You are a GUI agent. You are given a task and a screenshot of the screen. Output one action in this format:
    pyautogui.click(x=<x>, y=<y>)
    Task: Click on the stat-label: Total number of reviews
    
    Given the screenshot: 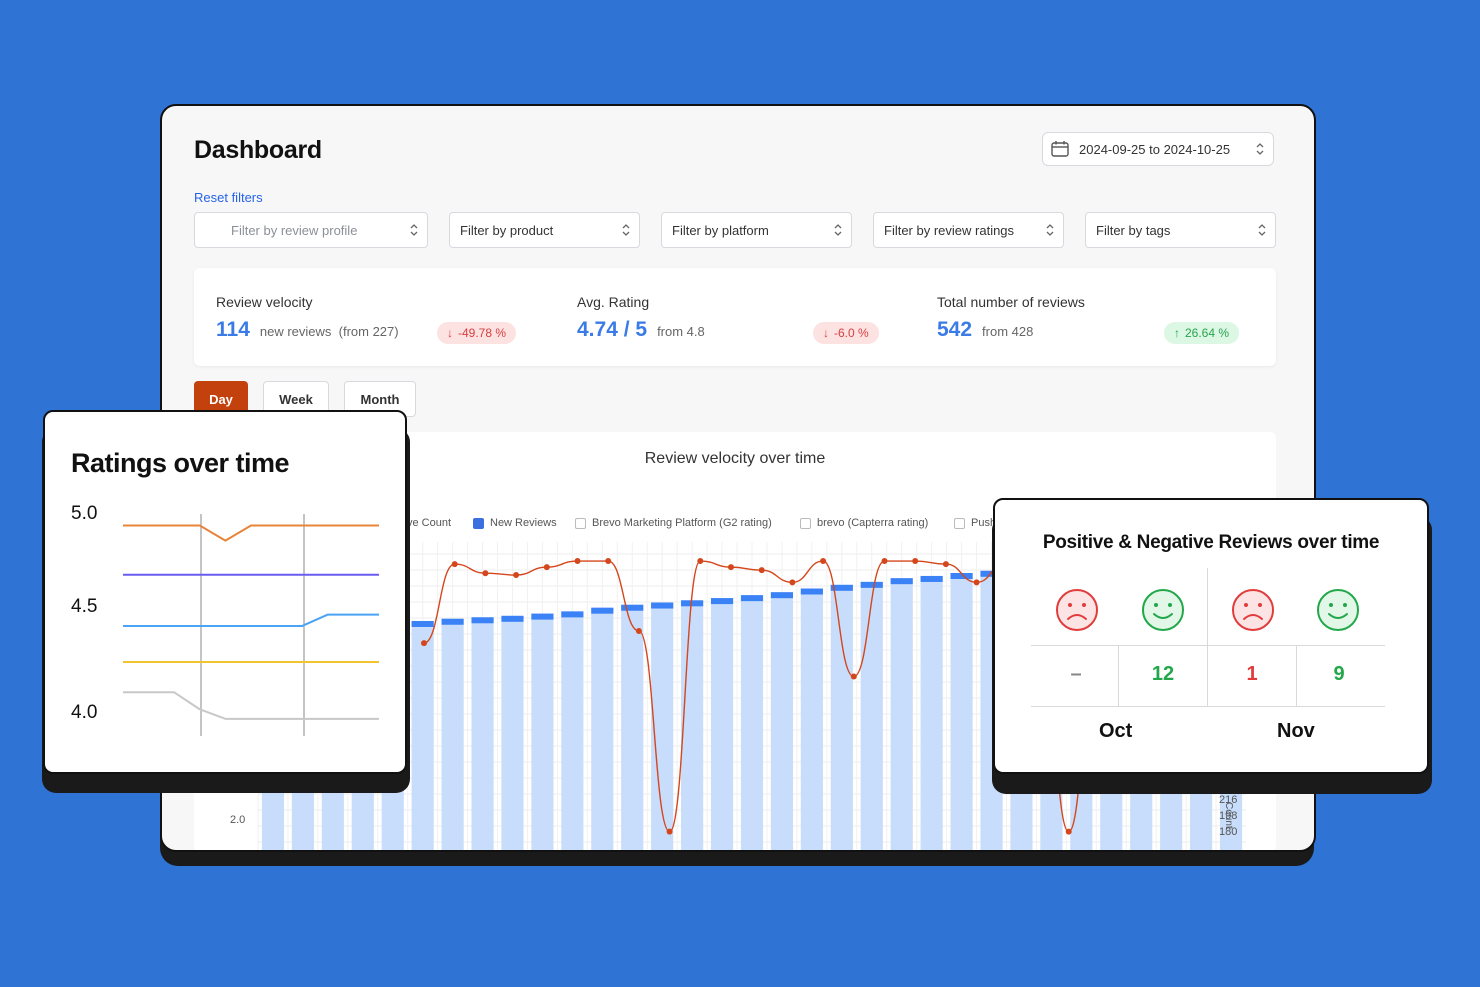 What is the action you would take?
    pyautogui.click(x=1011, y=302)
    